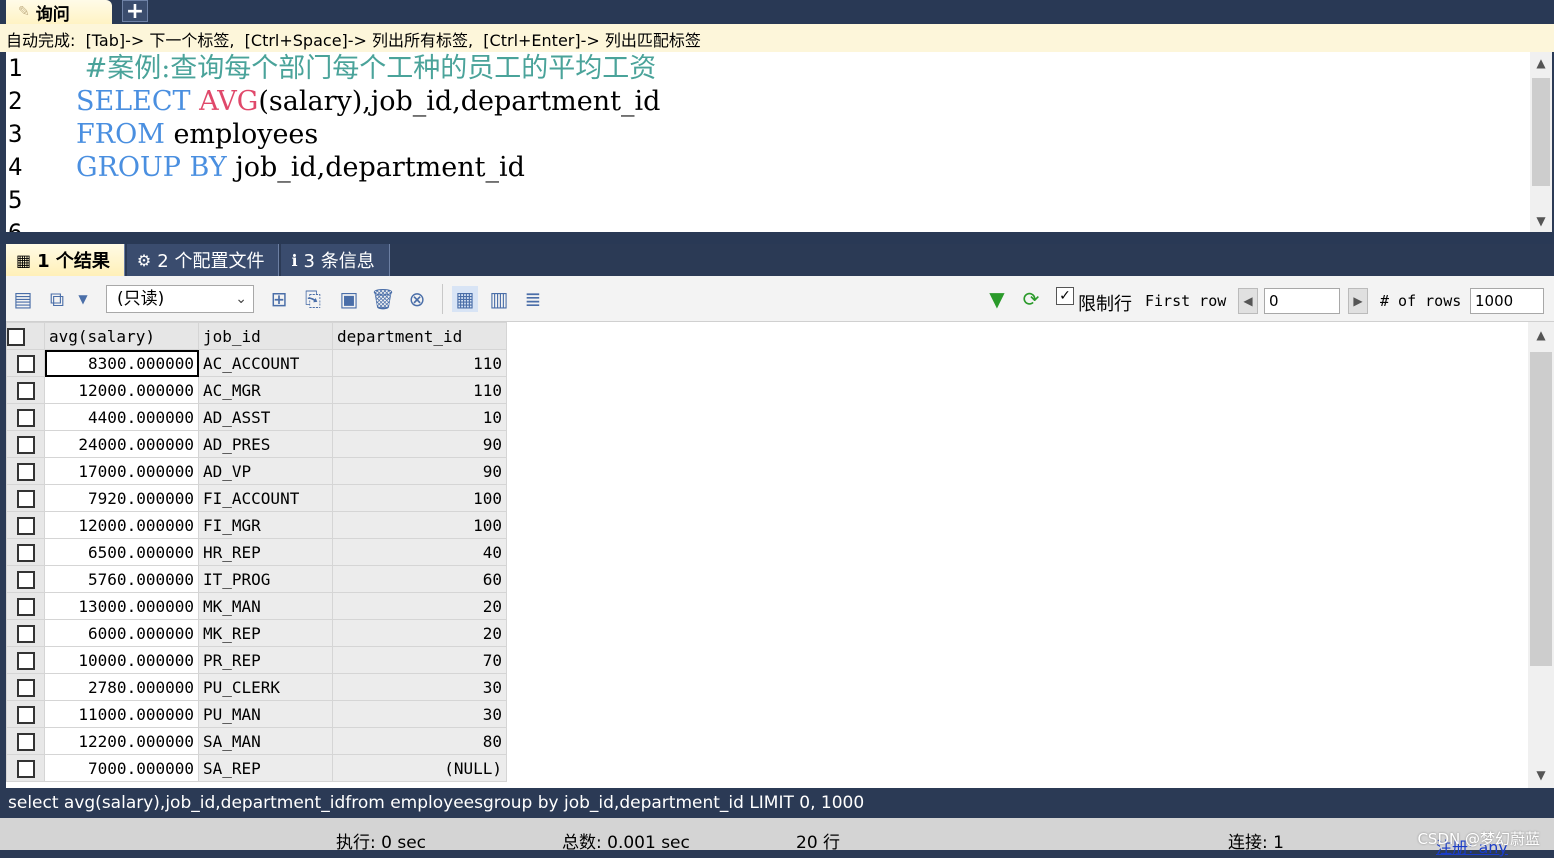 The width and height of the screenshot is (1554, 858). Describe the element at coordinates (265, 363) in the screenshot. I see `cell-job-id: AC_ACCOUNT` at that location.